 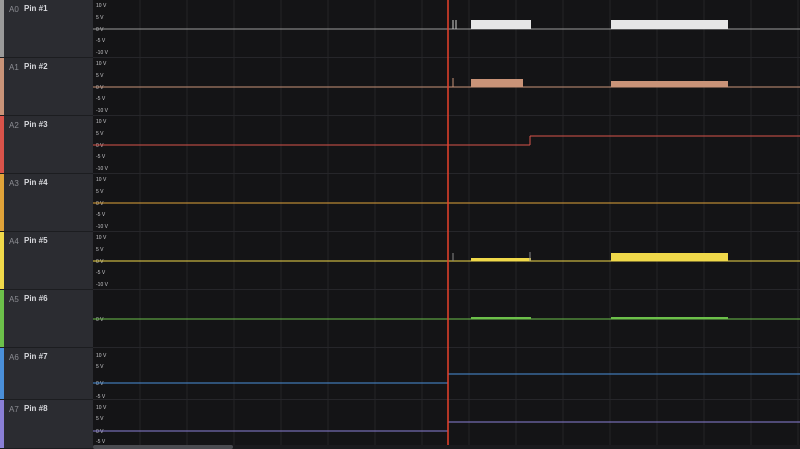 What do you see at coordinates (36, 8) in the screenshot?
I see `channel-name: Pin #1` at bounding box center [36, 8].